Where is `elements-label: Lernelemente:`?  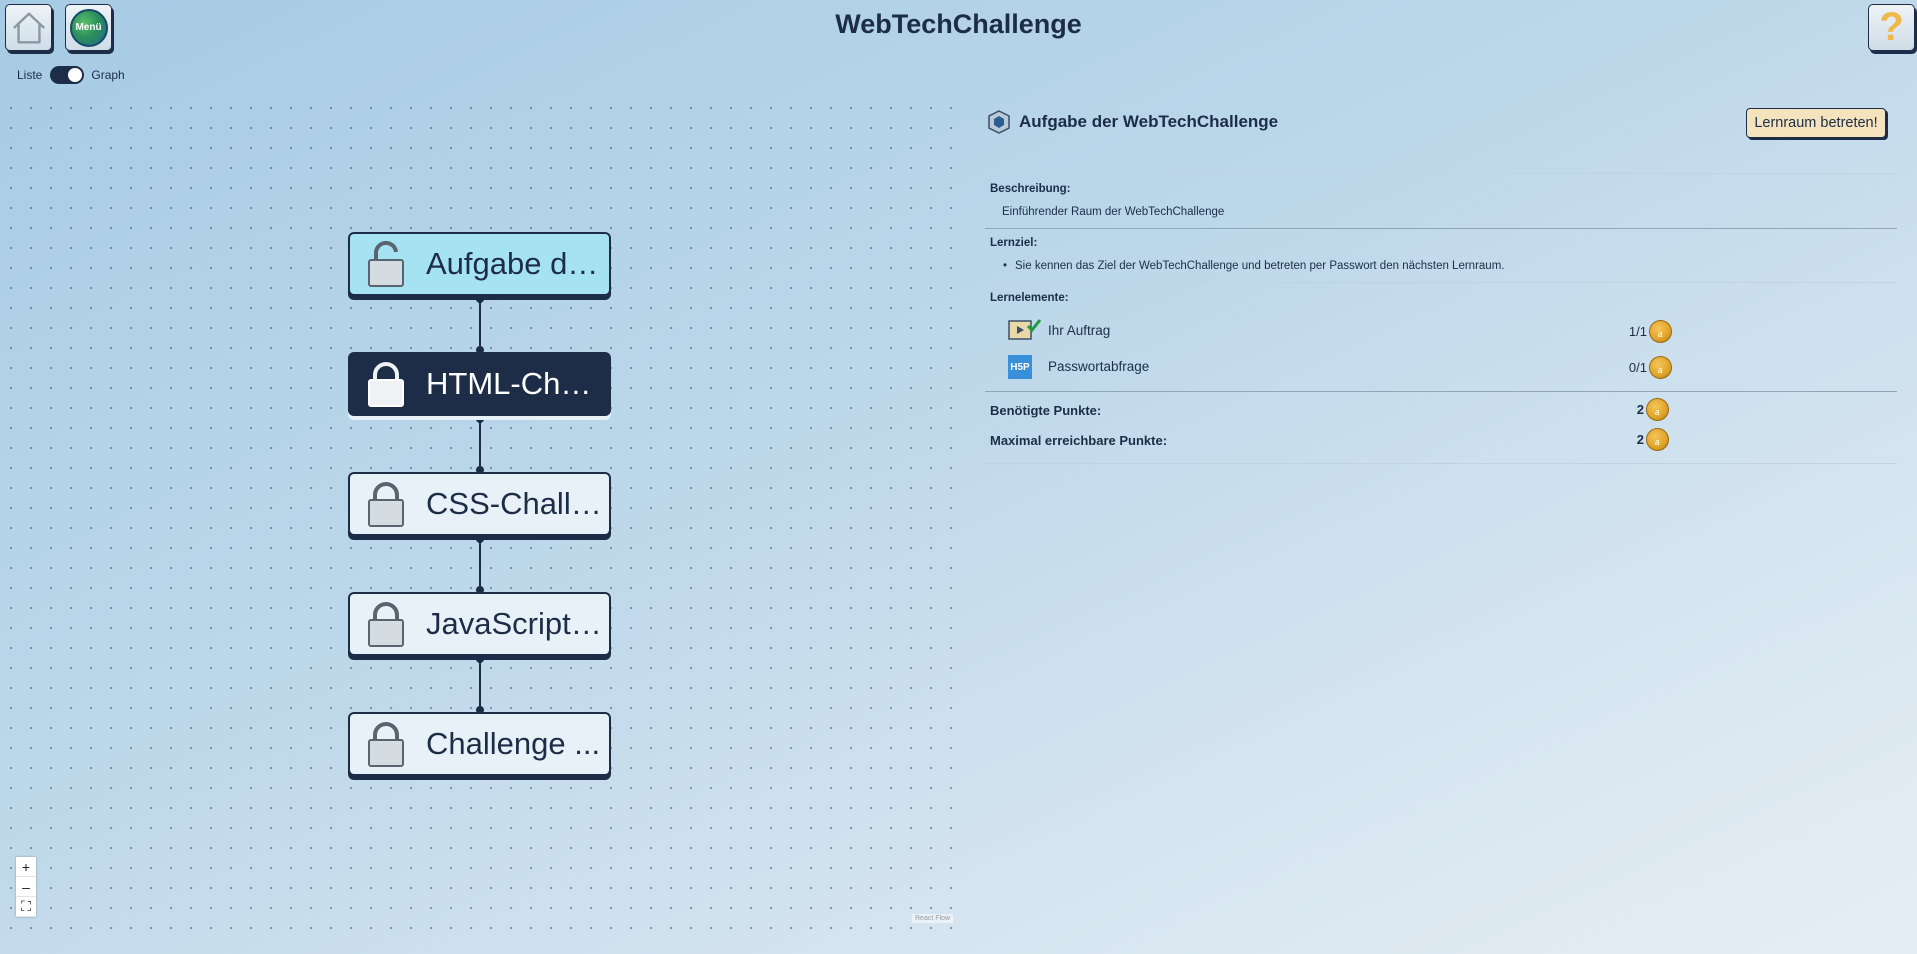
elements-label: Lernelemente: is located at coordinates (1029, 298).